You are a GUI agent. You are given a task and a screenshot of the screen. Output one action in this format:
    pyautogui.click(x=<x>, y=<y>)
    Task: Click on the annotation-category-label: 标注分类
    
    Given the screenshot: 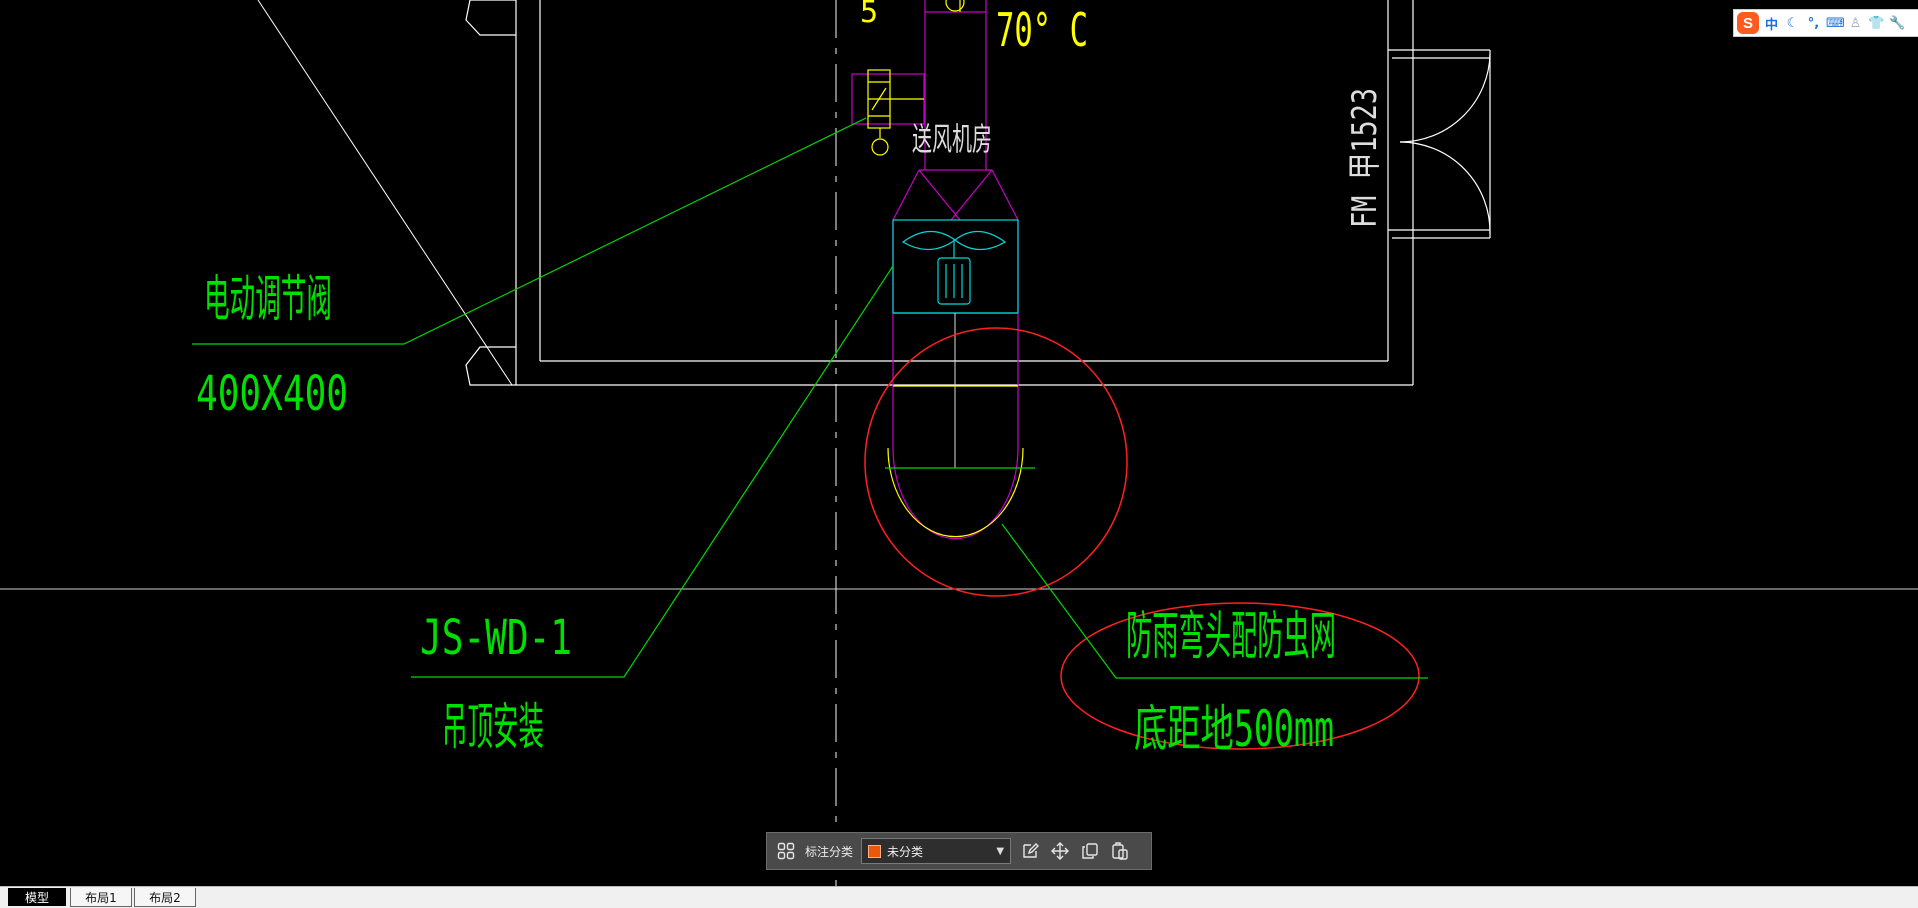 What is the action you would take?
    pyautogui.click(x=829, y=851)
    